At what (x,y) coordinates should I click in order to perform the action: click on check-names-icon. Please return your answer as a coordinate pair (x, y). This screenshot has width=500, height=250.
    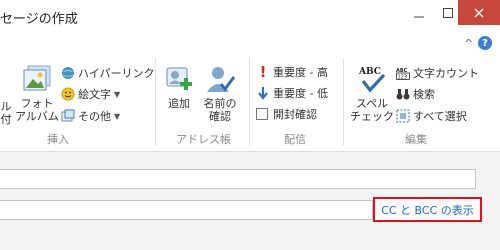
    Looking at the image, I should click on (221, 79).